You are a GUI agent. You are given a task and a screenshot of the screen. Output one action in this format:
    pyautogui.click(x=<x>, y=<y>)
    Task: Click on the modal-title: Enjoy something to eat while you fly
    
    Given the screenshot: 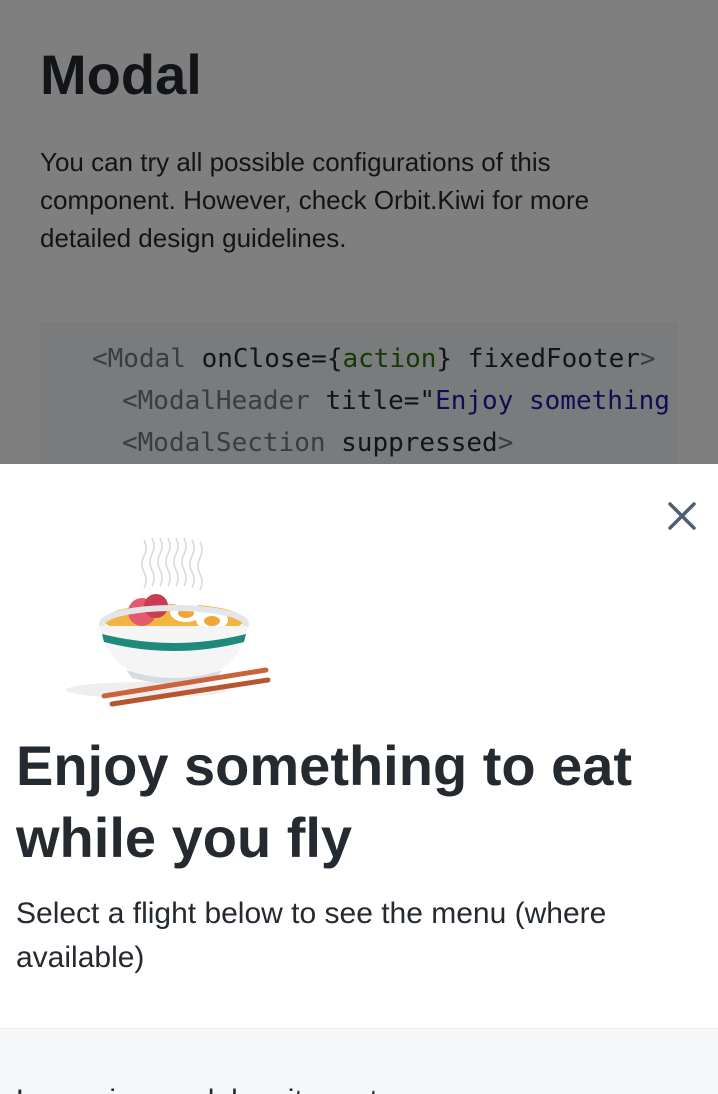 What is the action you would take?
    pyautogui.click(x=324, y=801)
    